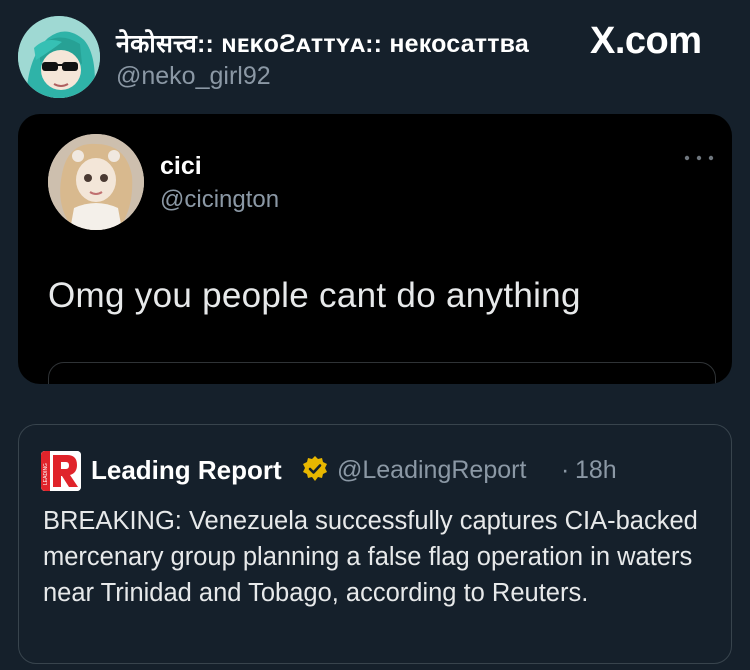  What do you see at coordinates (193, 76) in the screenshot?
I see `user-handle: @neko_girl92` at bounding box center [193, 76].